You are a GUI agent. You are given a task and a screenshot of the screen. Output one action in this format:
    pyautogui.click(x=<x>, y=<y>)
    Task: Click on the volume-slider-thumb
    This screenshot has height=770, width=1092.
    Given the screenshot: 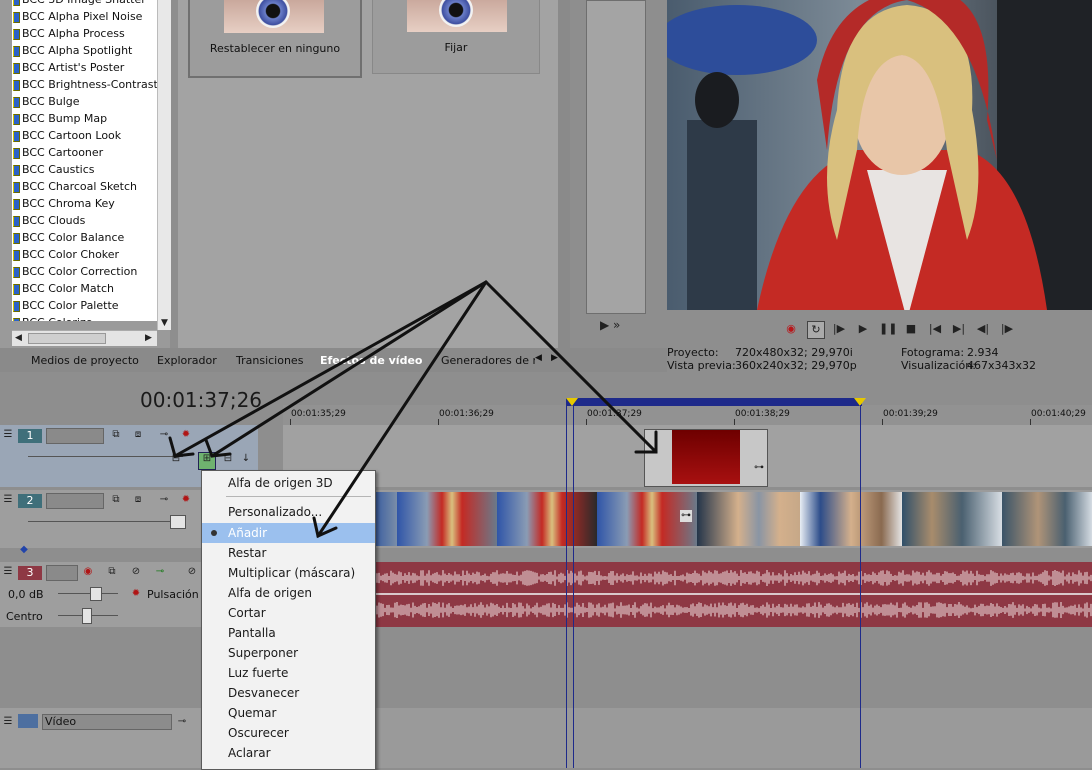 What is the action you would take?
    pyautogui.click(x=96, y=594)
    